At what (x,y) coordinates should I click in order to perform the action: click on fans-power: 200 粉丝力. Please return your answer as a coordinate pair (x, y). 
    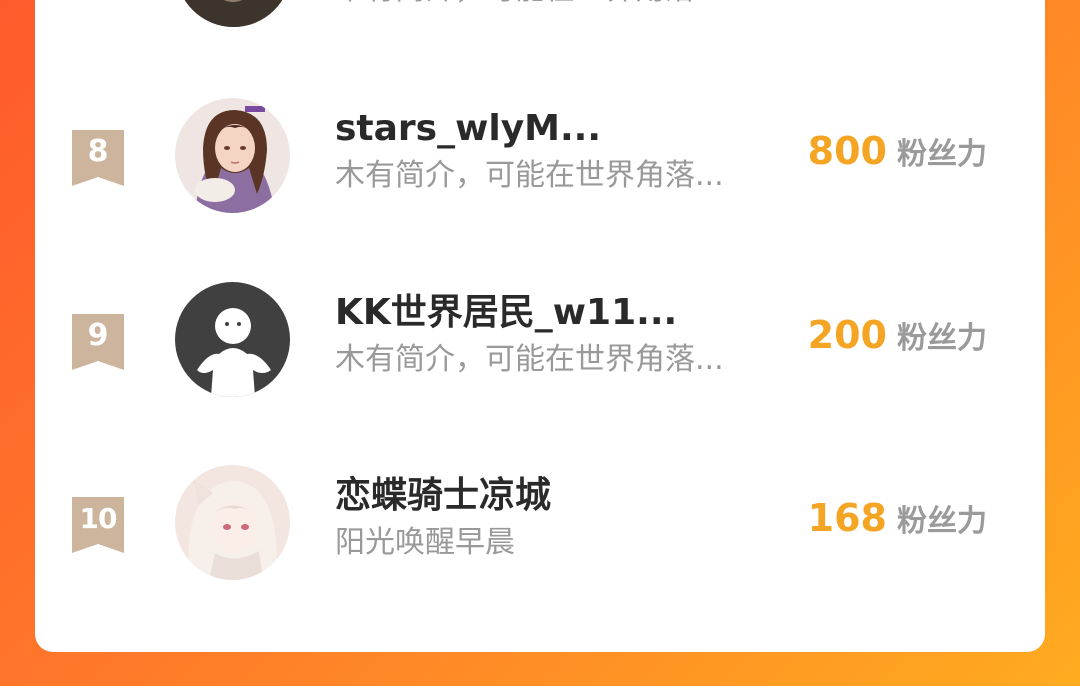
    Looking at the image, I should click on (897, 339).